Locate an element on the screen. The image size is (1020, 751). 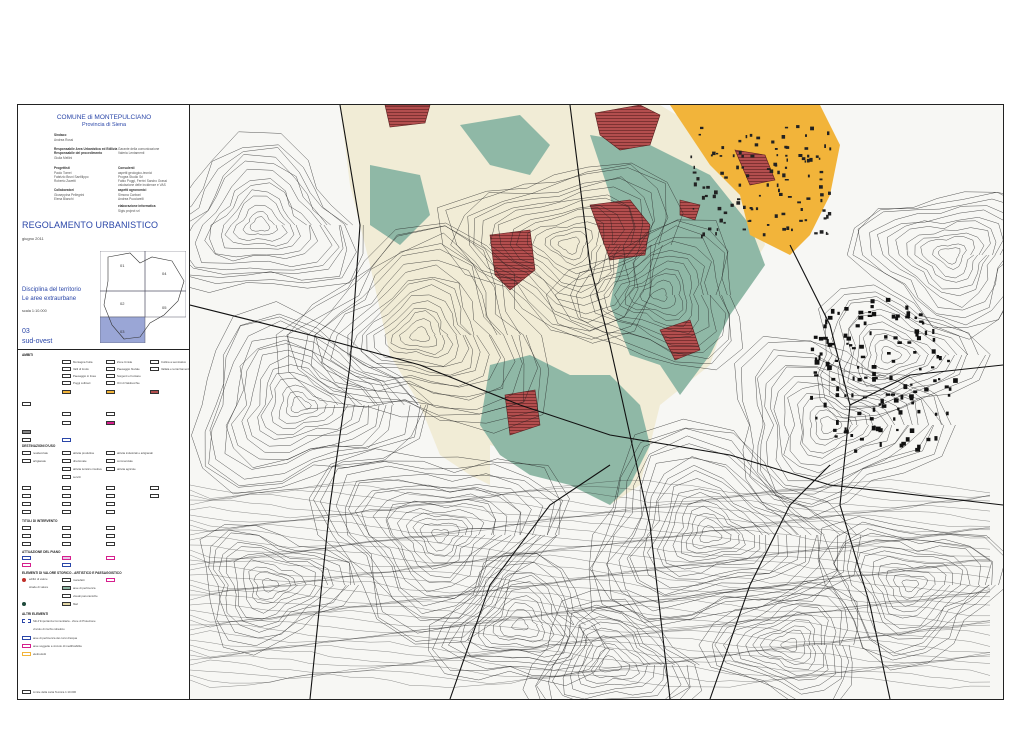
legend-item: vincolo di rischio idraulico is located at coordinates (49, 629).